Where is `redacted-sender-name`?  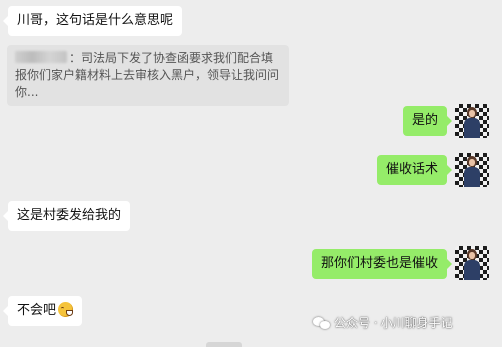
redacted-sender-name is located at coordinates (41, 57).